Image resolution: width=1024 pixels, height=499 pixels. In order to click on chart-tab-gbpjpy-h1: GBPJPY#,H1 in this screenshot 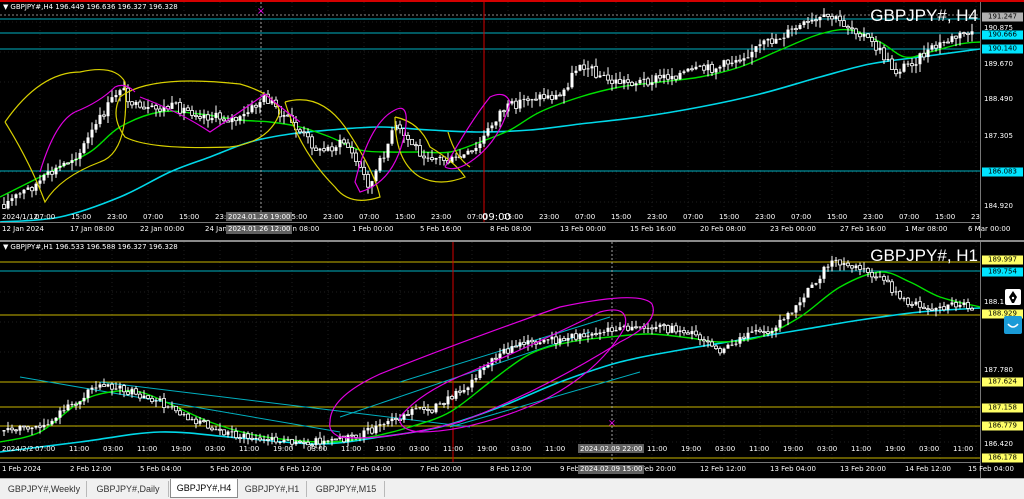, I will do `click(272, 489)`.